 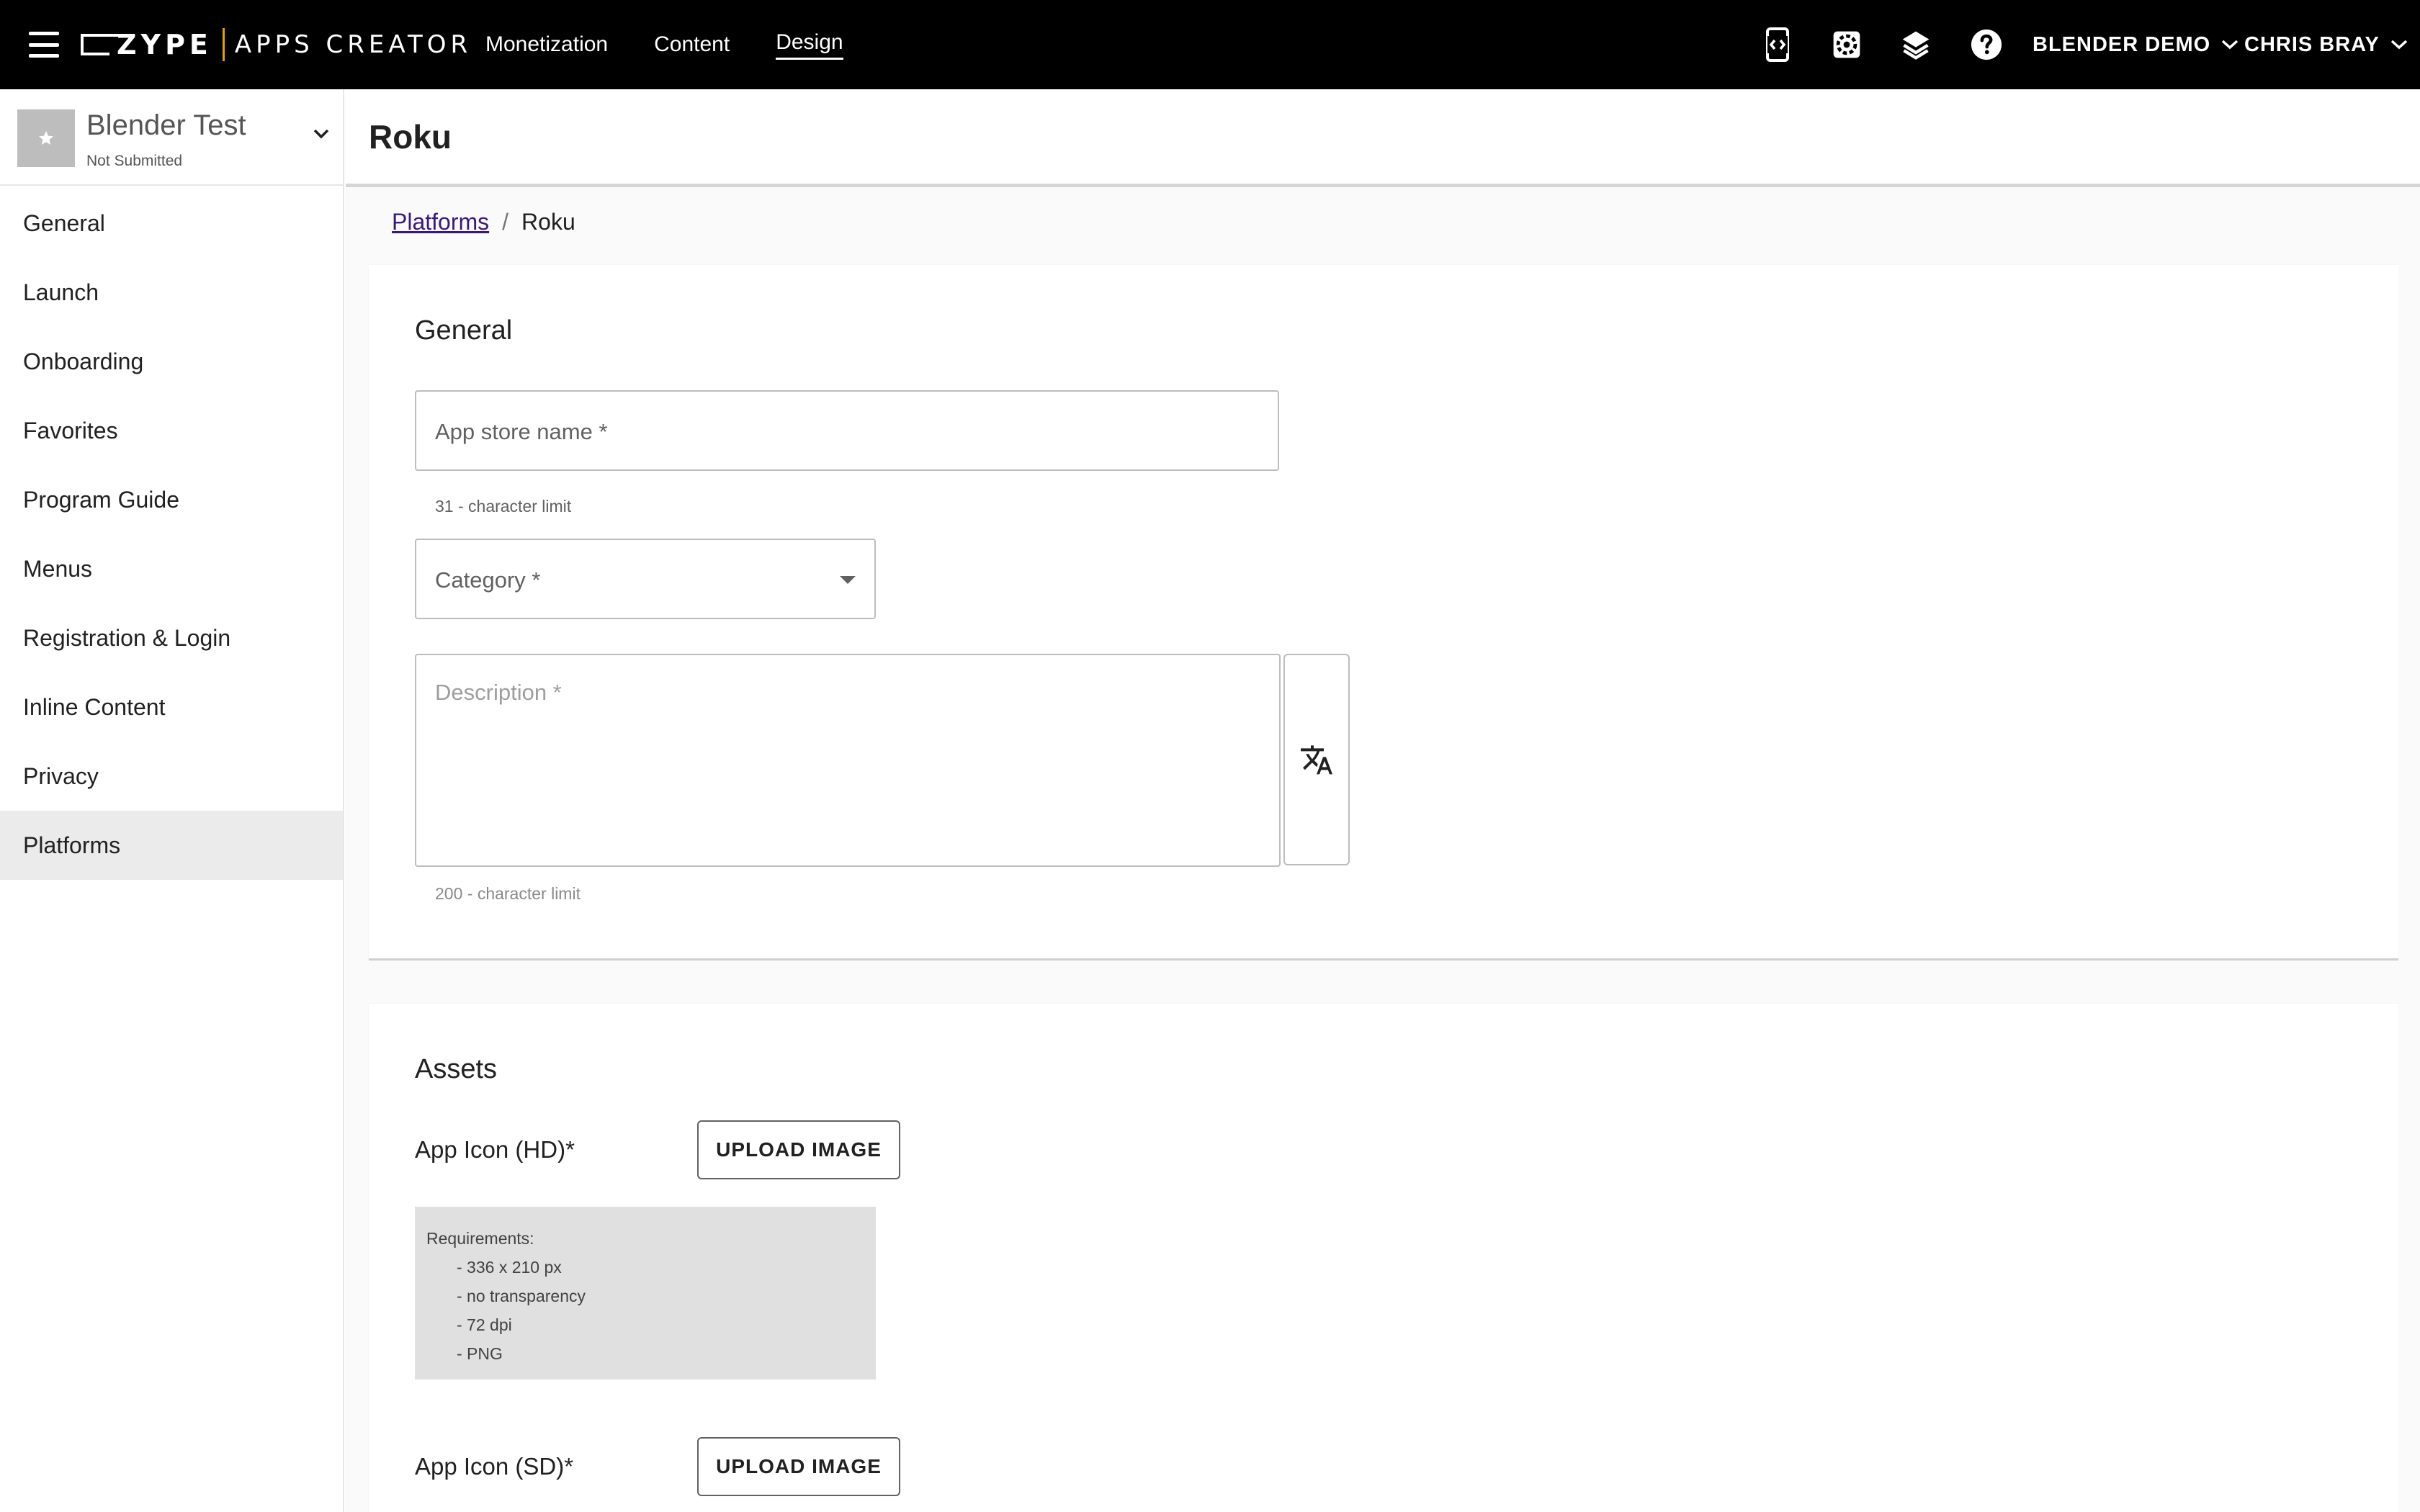 I want to click on translate-icon, so click(x=1316, y=760).